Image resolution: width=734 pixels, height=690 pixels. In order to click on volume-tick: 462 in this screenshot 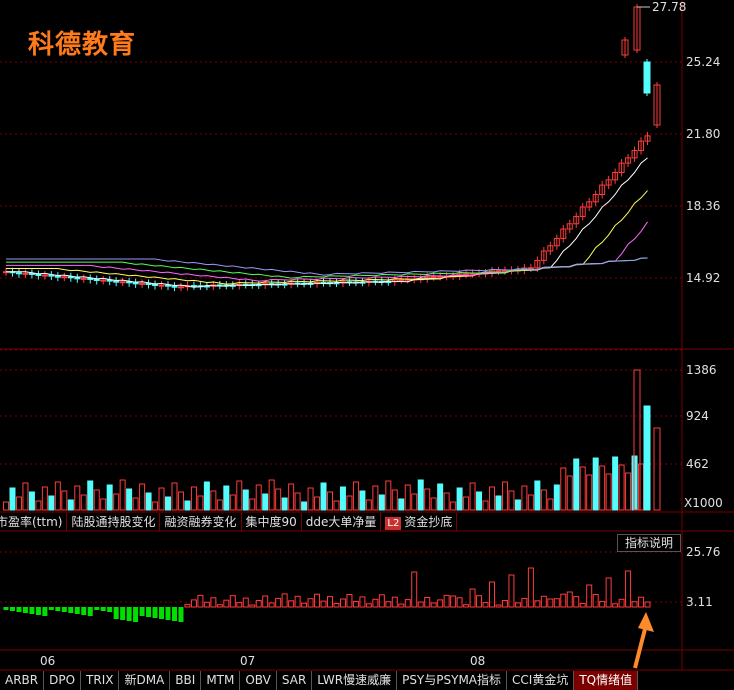, I will do `click(697, 464)`.